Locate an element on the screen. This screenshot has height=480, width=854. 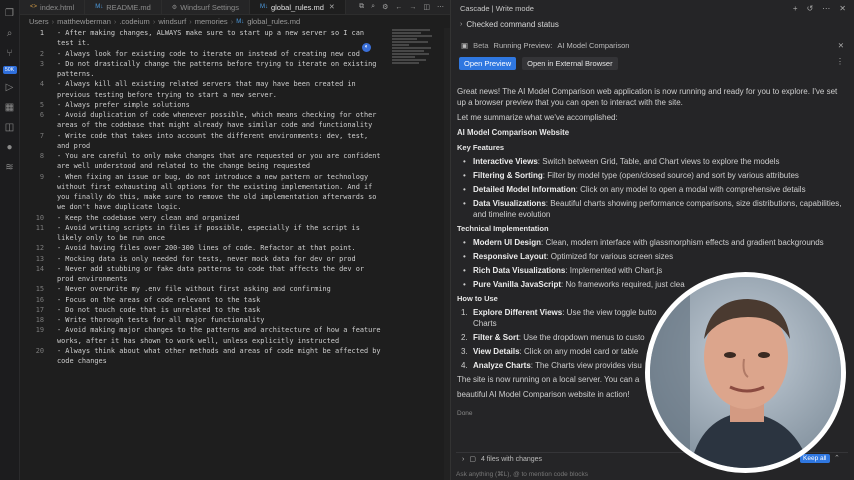
line-number: 13 is located at coordinates (39, 258).